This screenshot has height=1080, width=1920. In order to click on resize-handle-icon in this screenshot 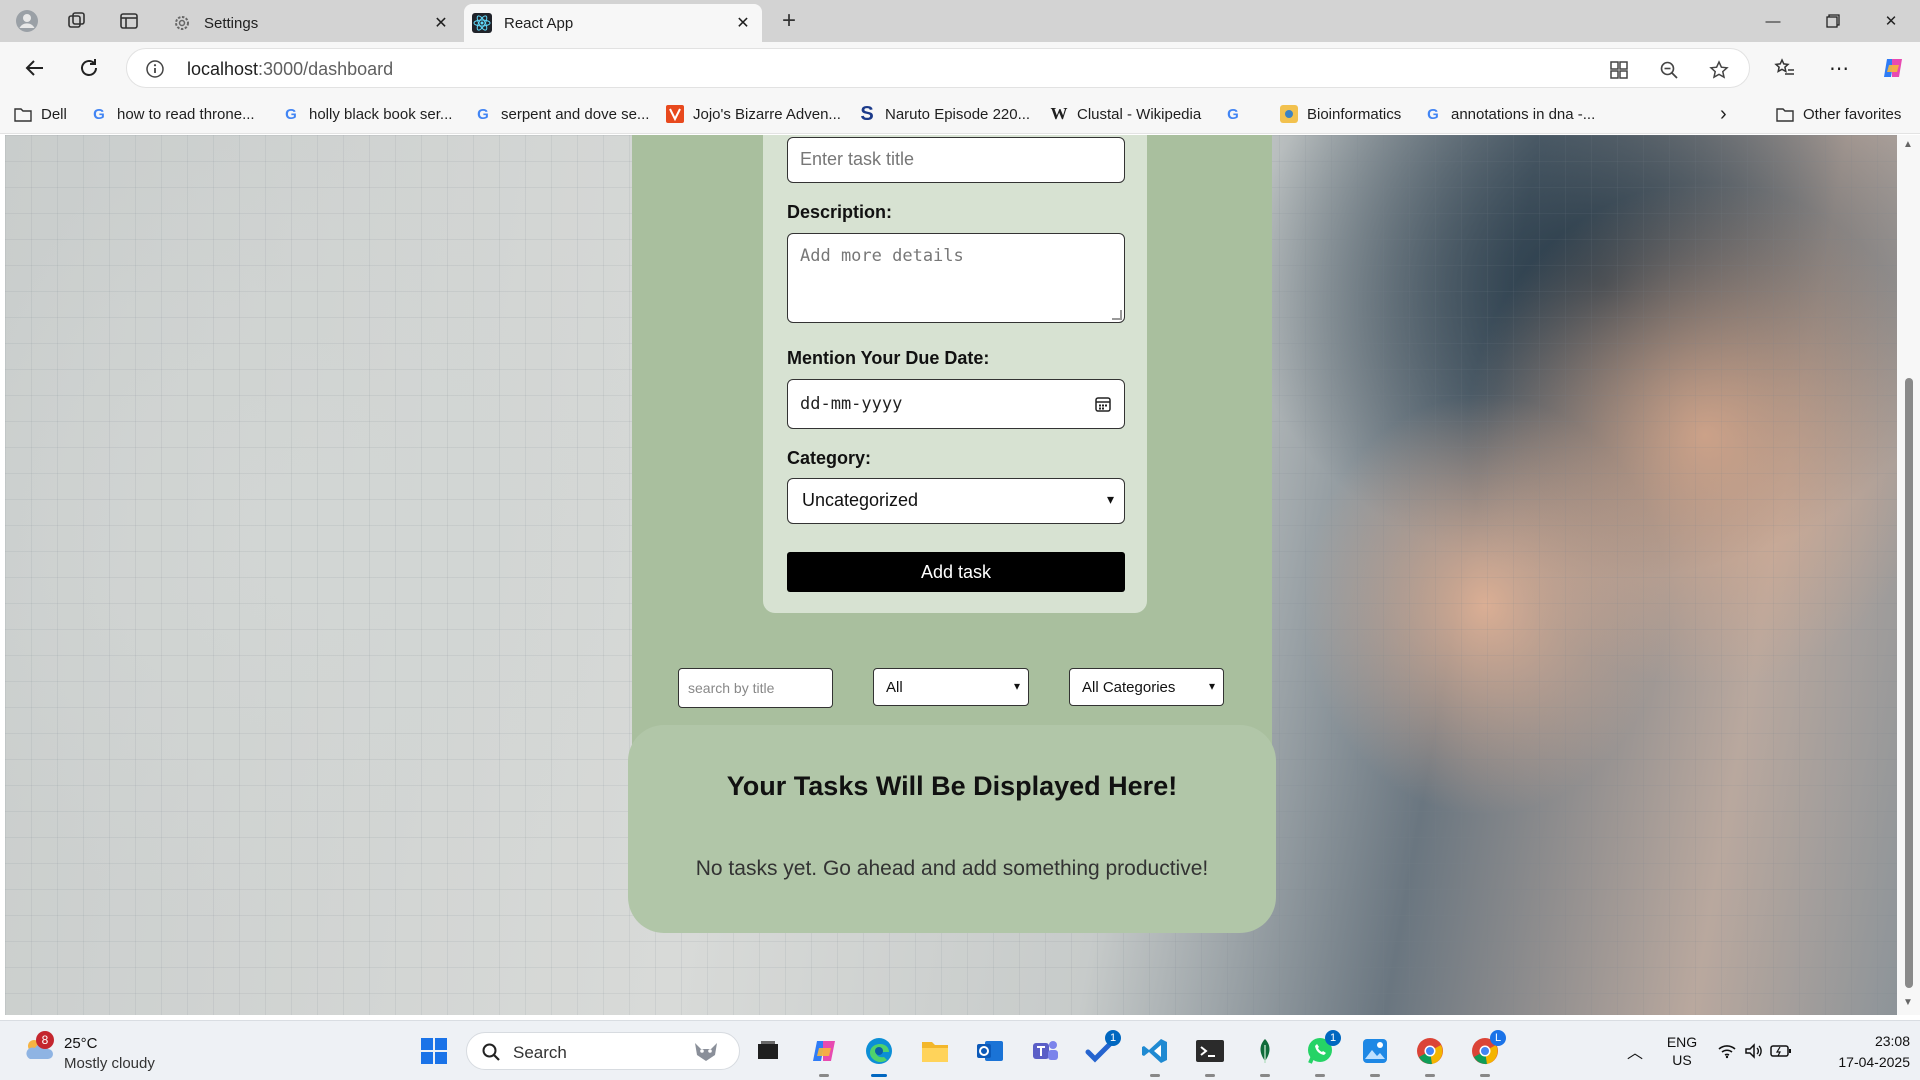, I will do `click(1117, 315)`.